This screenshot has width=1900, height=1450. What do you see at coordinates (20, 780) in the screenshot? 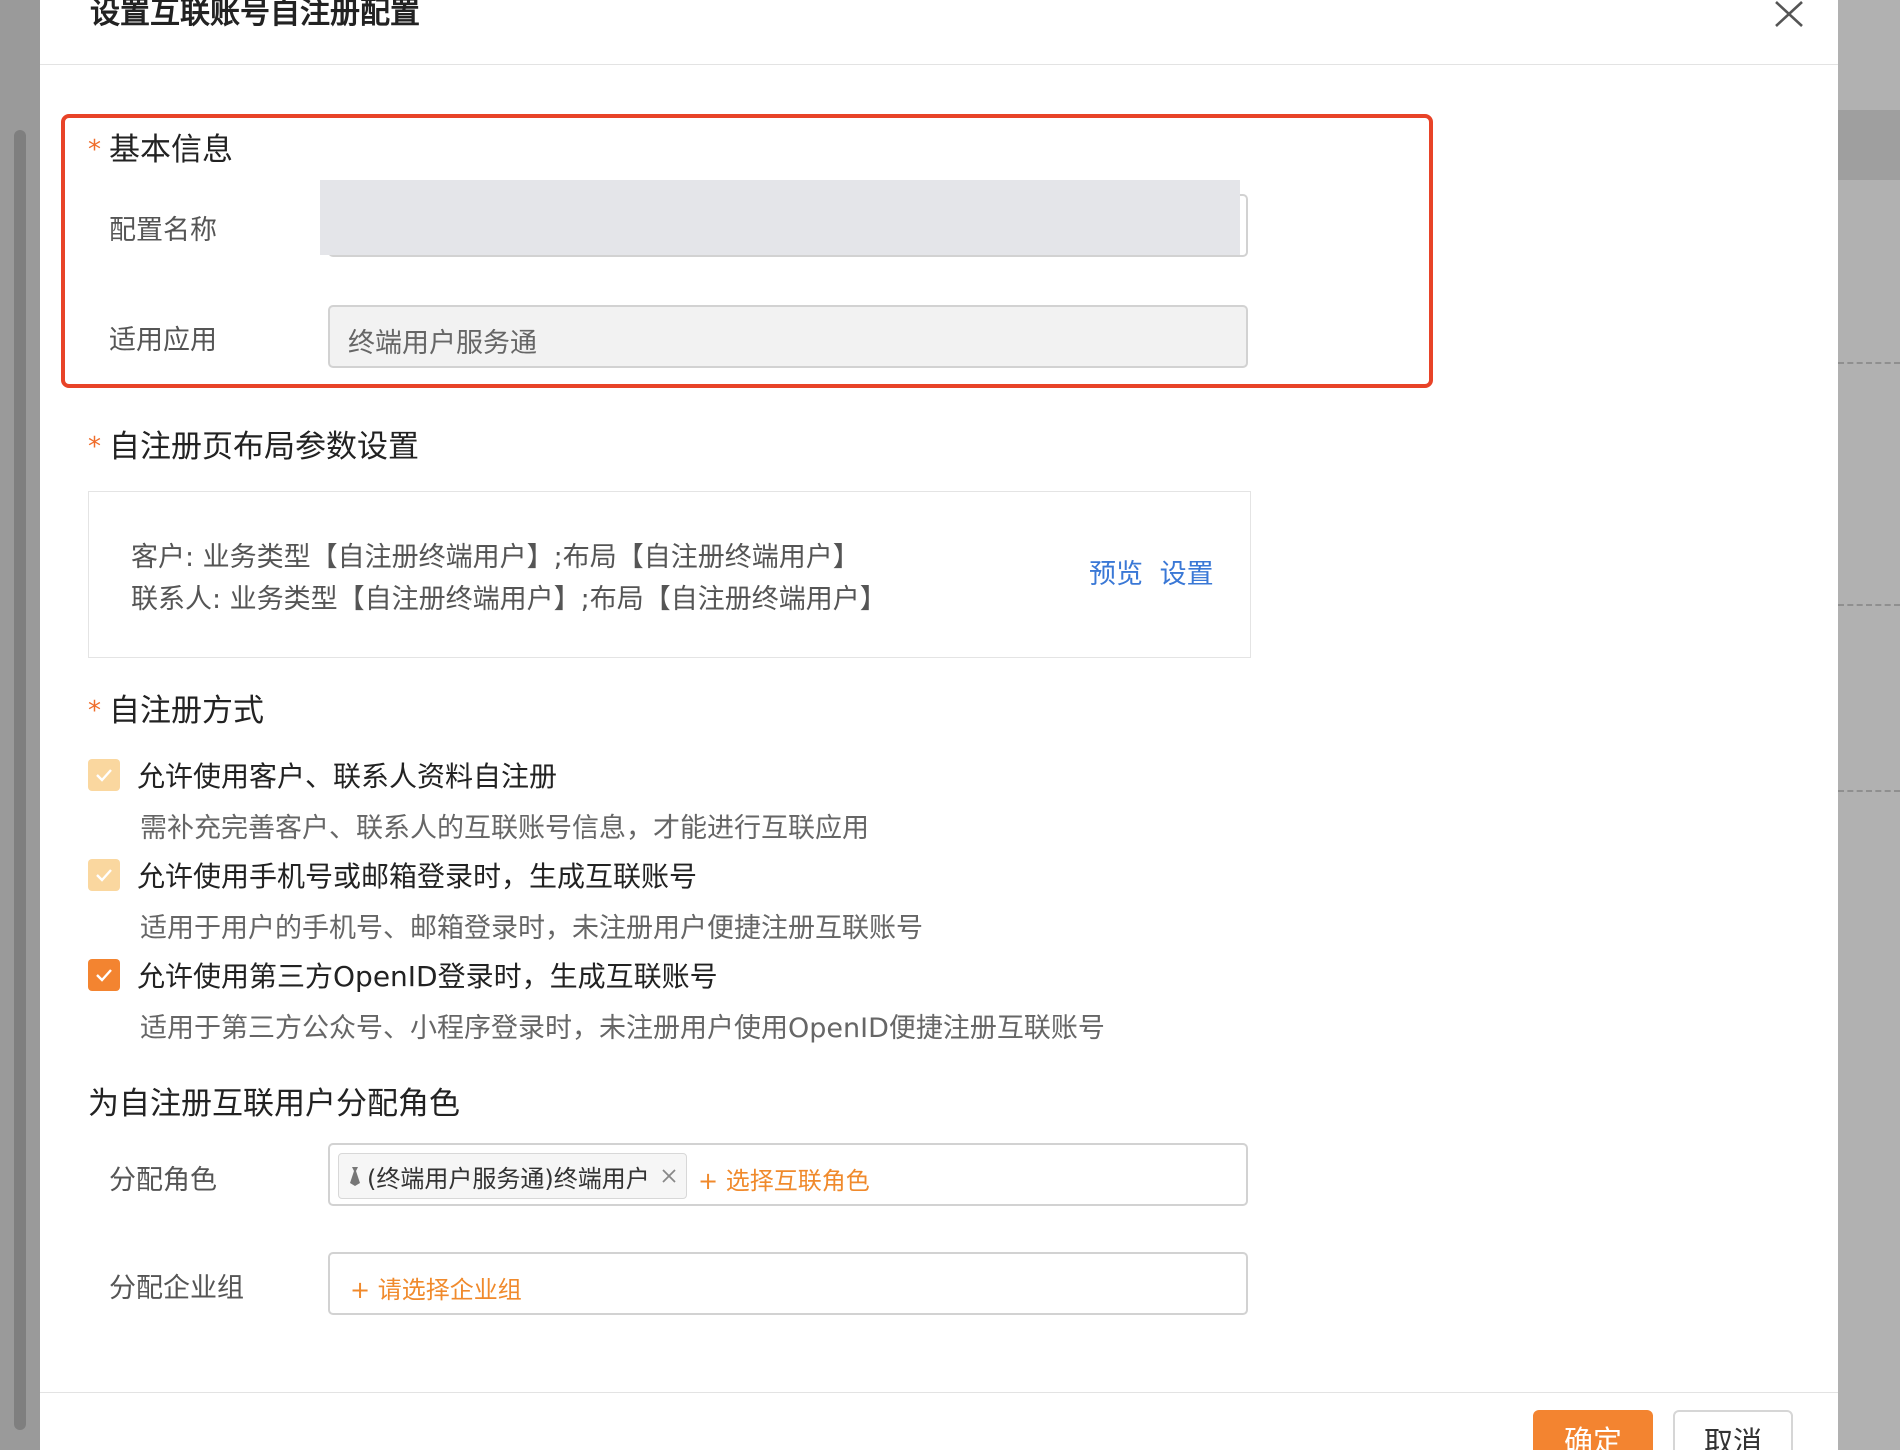
I see `background-scrollbar` at bounding box center [20, 780].